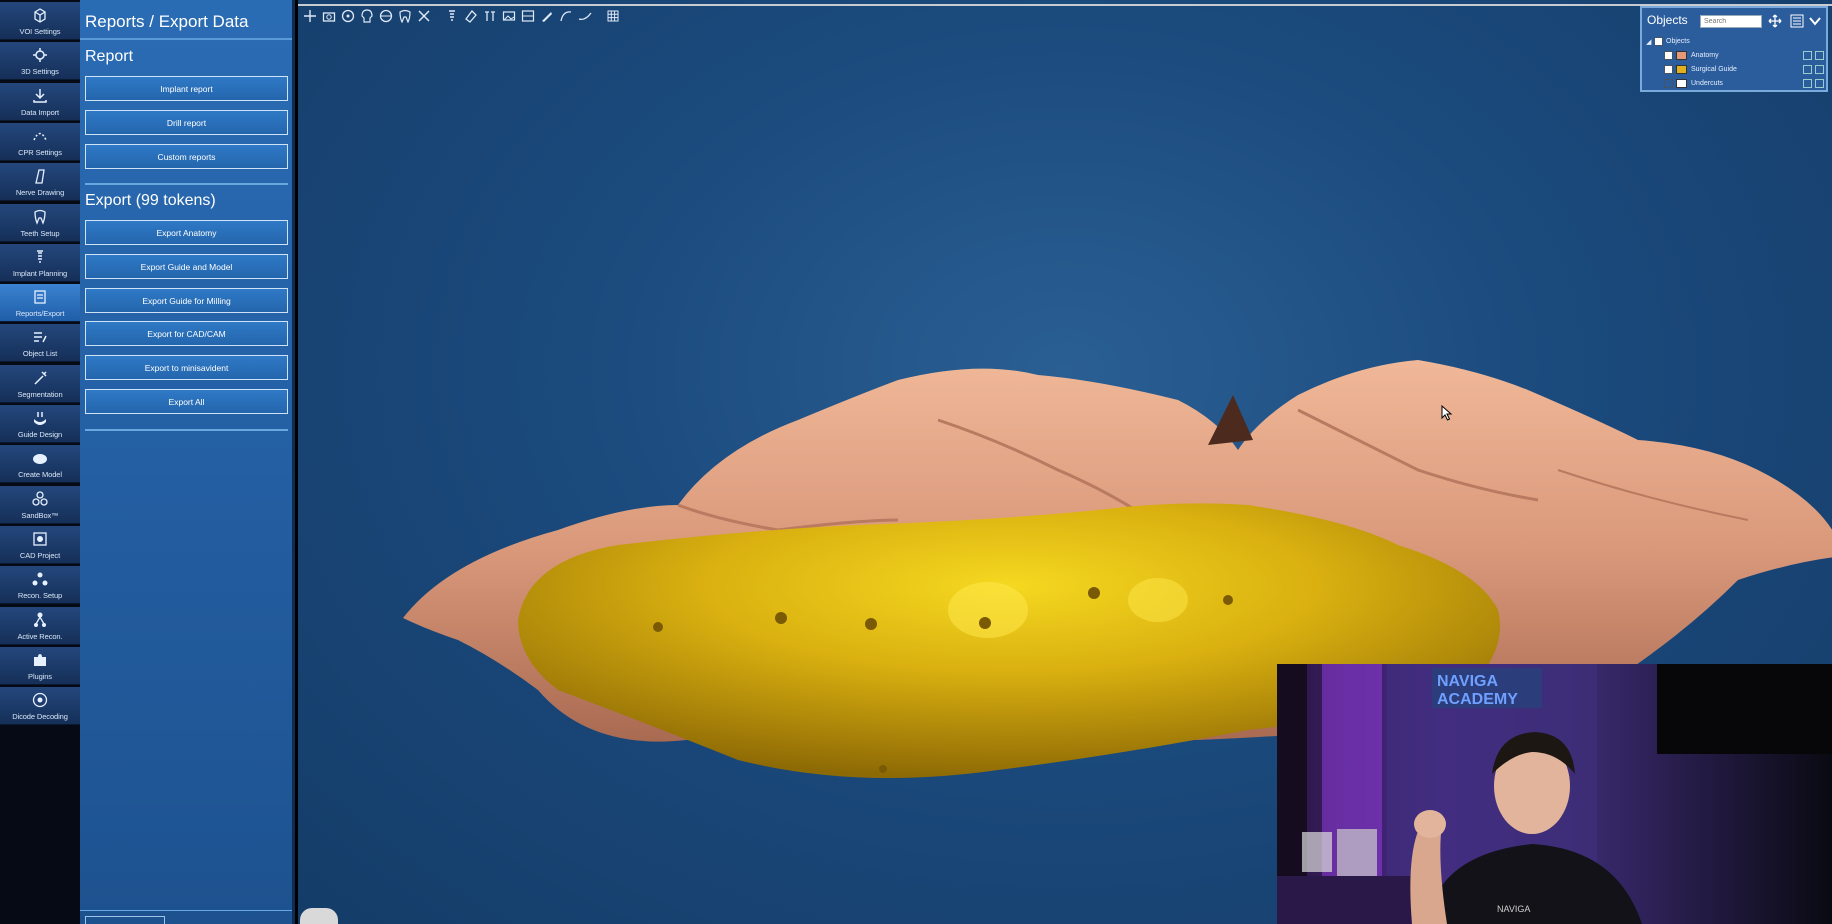 This screenshot has width=1832, height=924. Describe the element at coordinates (40, 706) in the screenshot. I see `rail-item-dicode-decoding: Dicode Decoding` at that location.